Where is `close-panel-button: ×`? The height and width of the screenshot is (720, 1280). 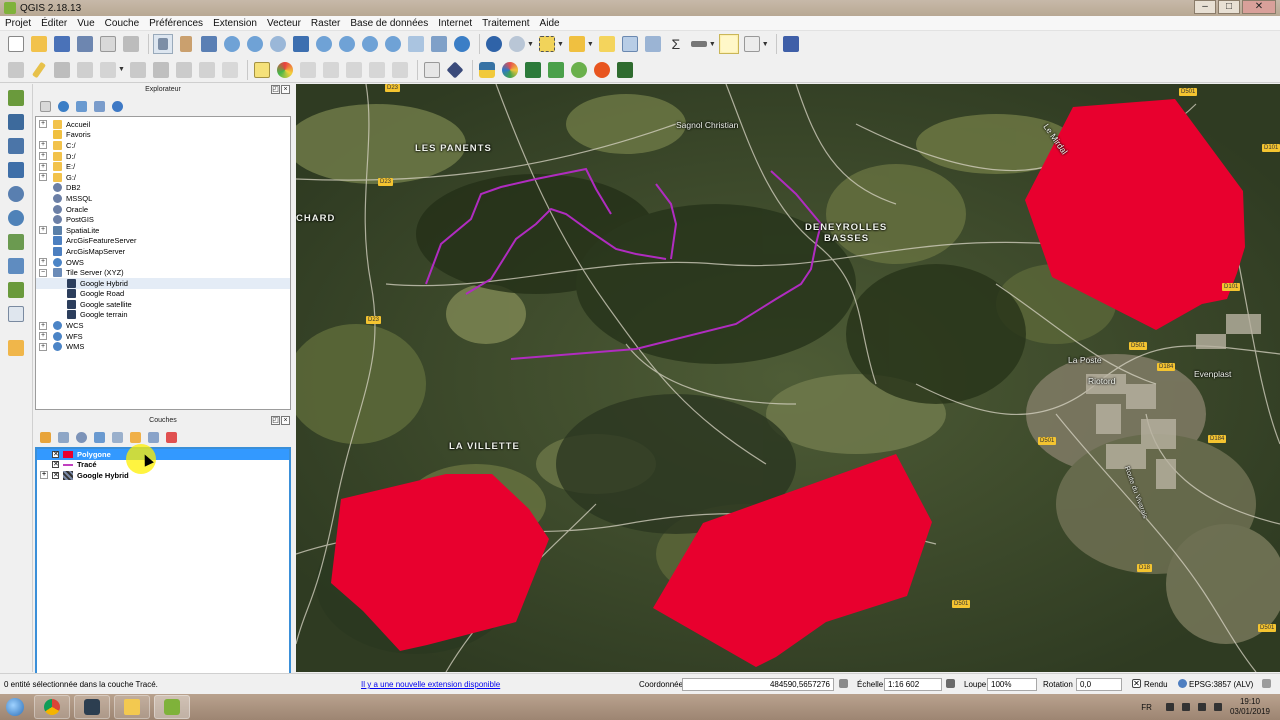 close-panel-button: × is located at coordinates (285, 89).